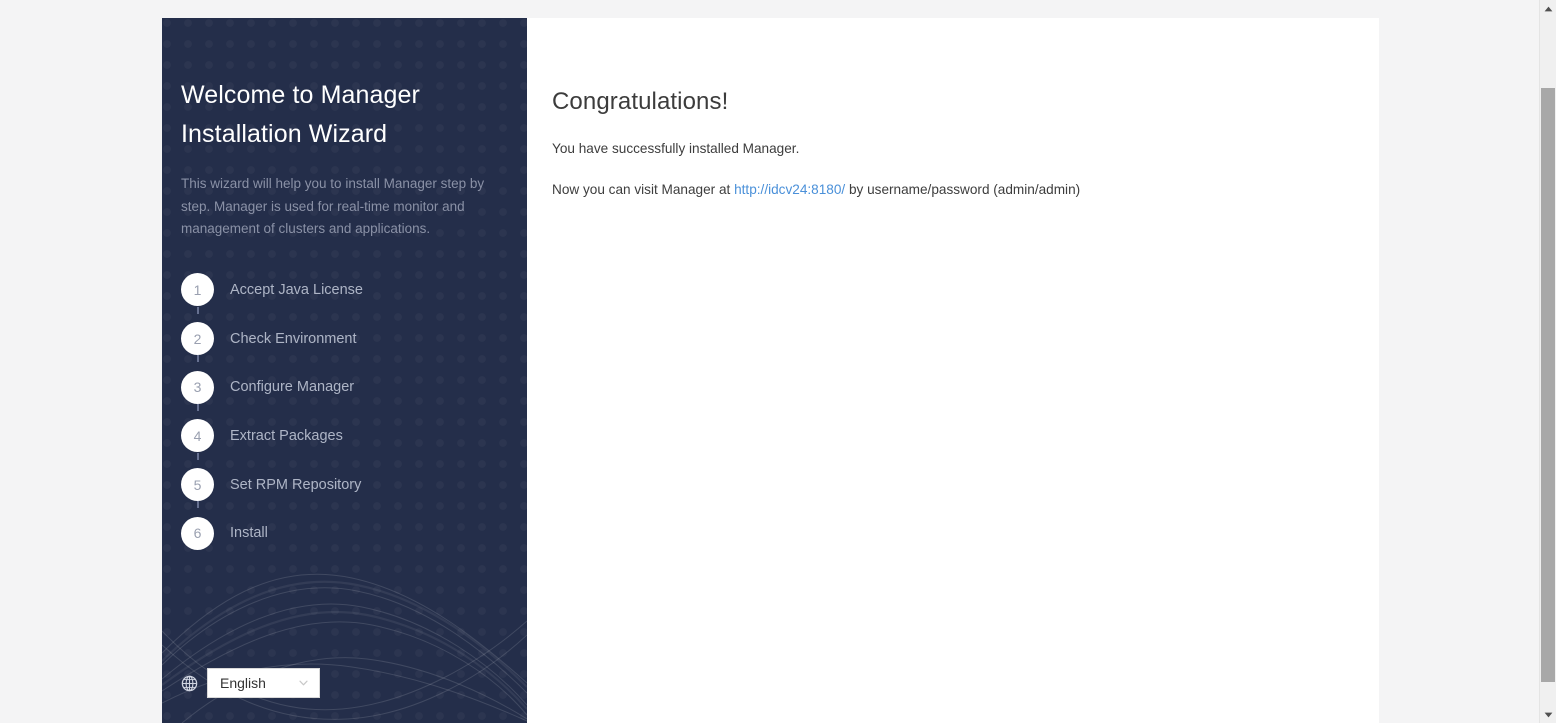 Image resolution: width=1556 pixels, height=723 pixels. What do you see at coordinates (303, 683) in the screenshot?
I see `chevron-down-icon` at bounding box center [303, 683].